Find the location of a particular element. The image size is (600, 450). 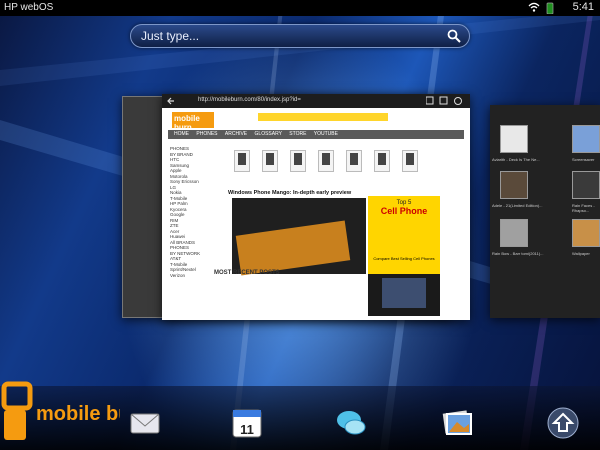

mobileburn-watermark: mobile burn is located at coordinates (60, 410).